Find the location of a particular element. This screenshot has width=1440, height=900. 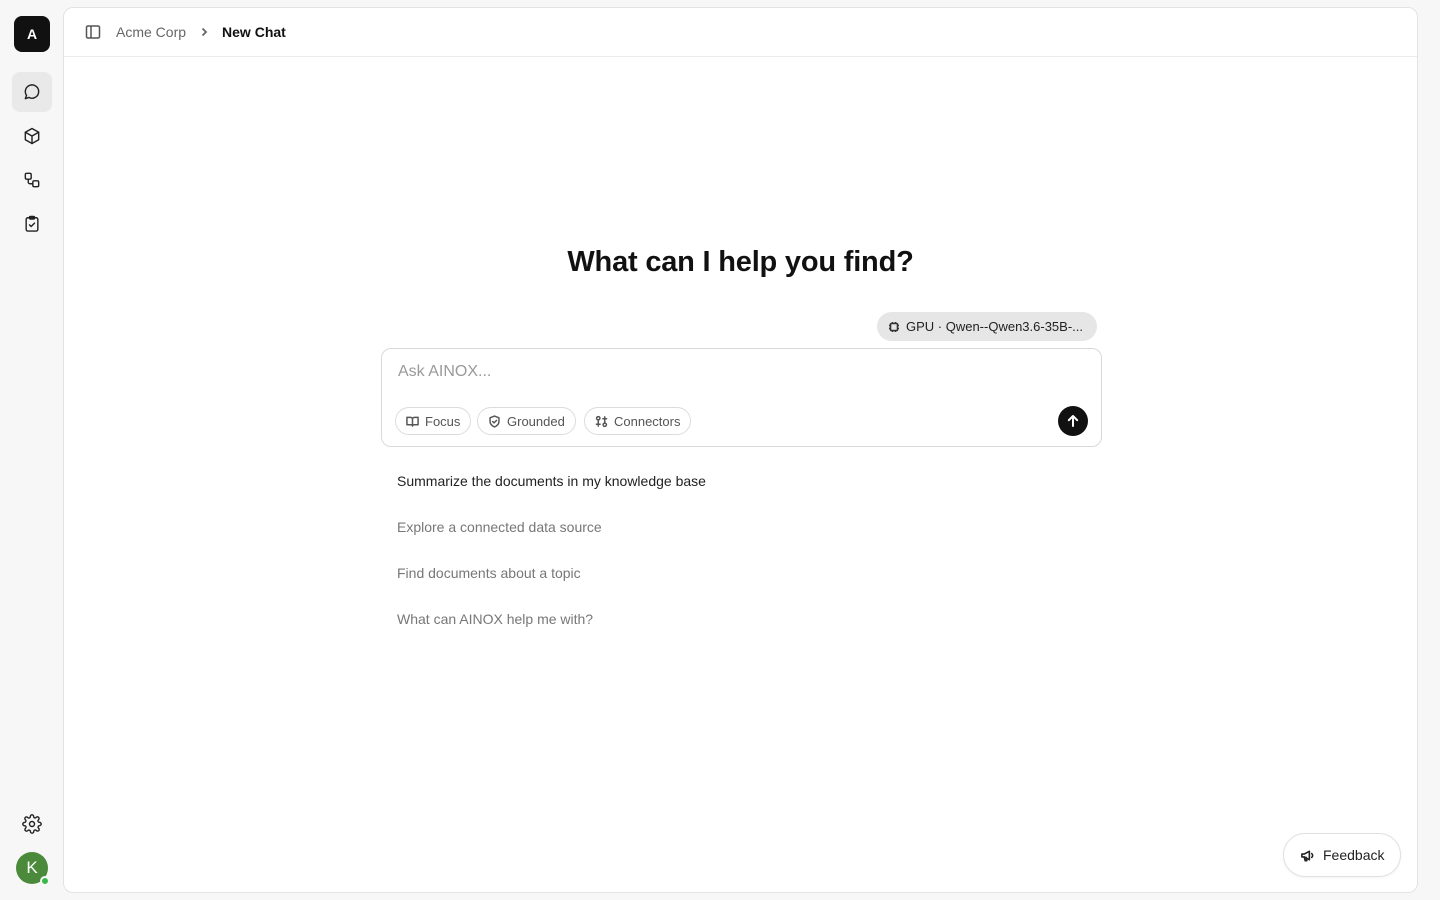

cube-icon is located at coordinates (32, 136).